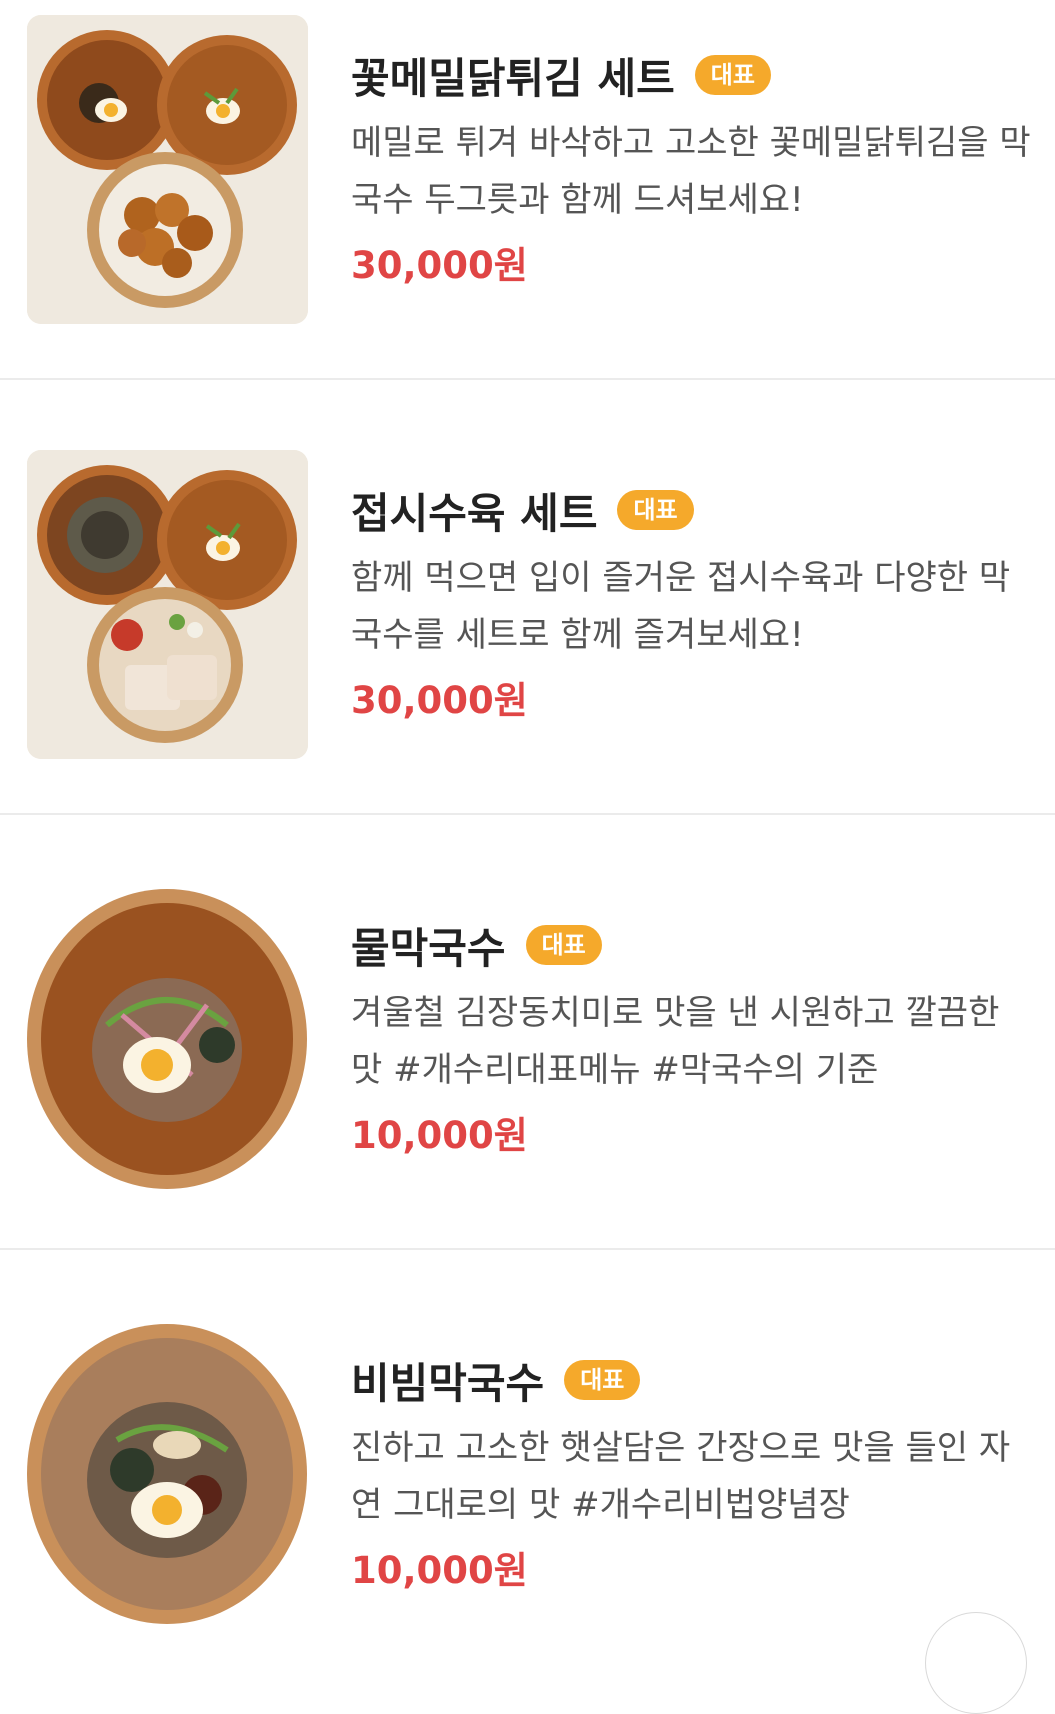  What do you see at coordinates (474, 513) in the screenshot?
I see `menu-item-name: 접시수육 세트` at bounding box center [474, 513].